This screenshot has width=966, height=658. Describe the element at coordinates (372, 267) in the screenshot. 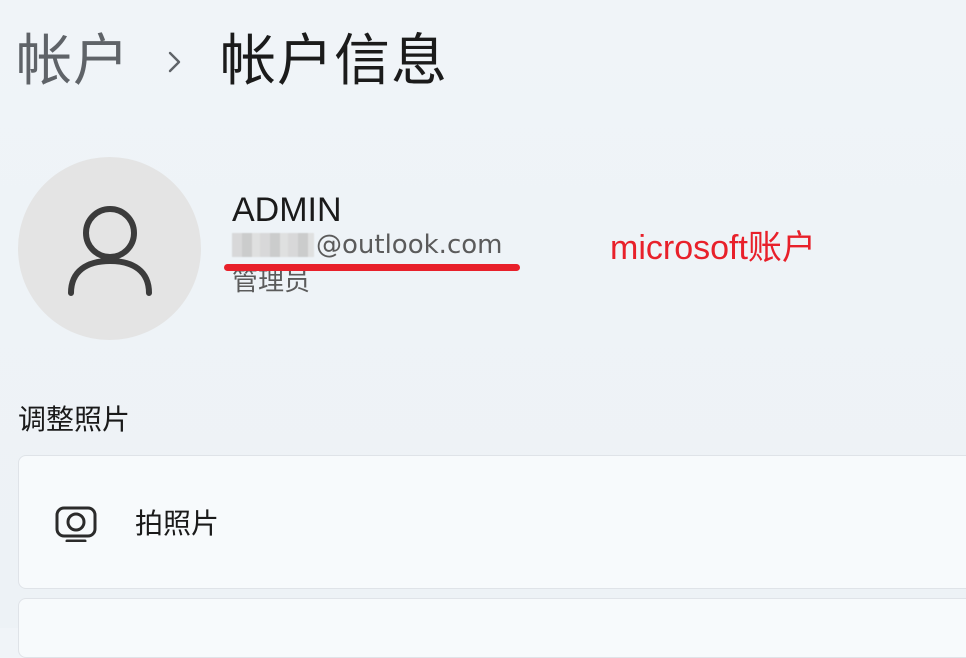

I see `annotation-underline` at that location.